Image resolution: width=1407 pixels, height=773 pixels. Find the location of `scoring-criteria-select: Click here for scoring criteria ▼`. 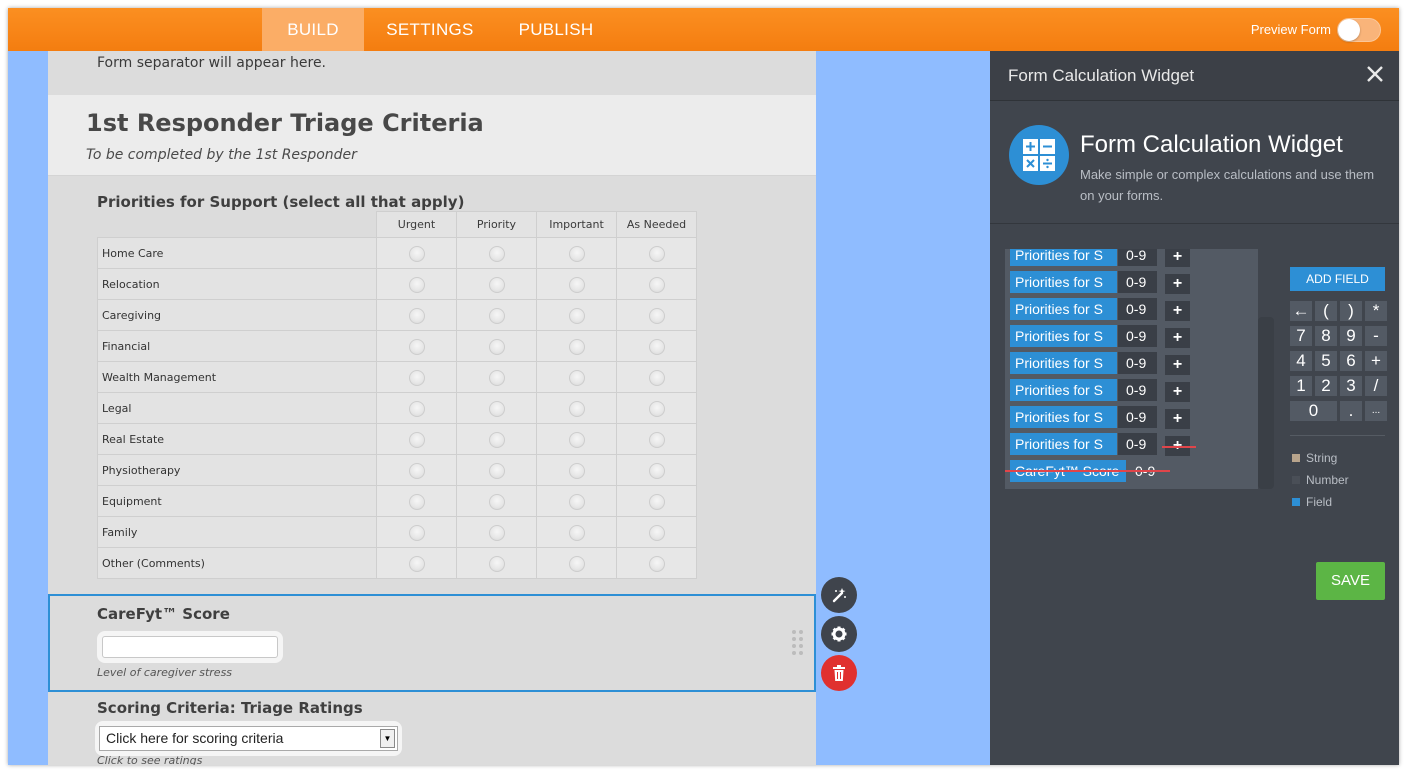

scoring-criteria-select: Click here for scoring criteria ▼ is located at coordinates (248, 738).